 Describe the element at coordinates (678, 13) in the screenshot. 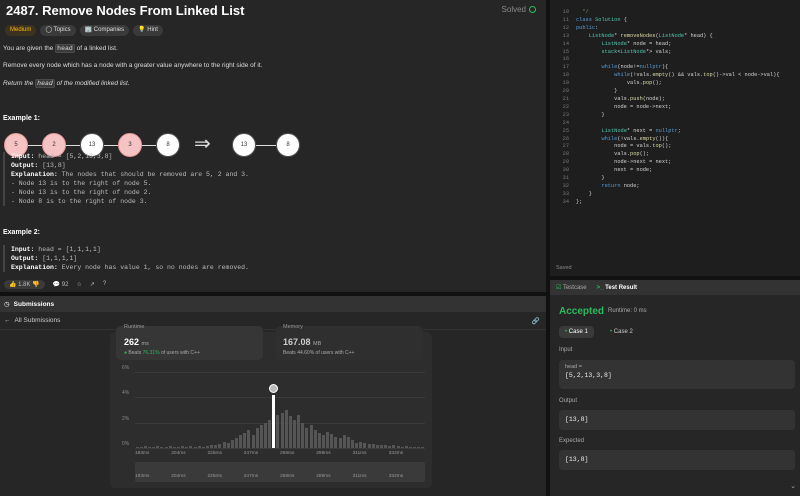

I see `code-line: */` at that location.